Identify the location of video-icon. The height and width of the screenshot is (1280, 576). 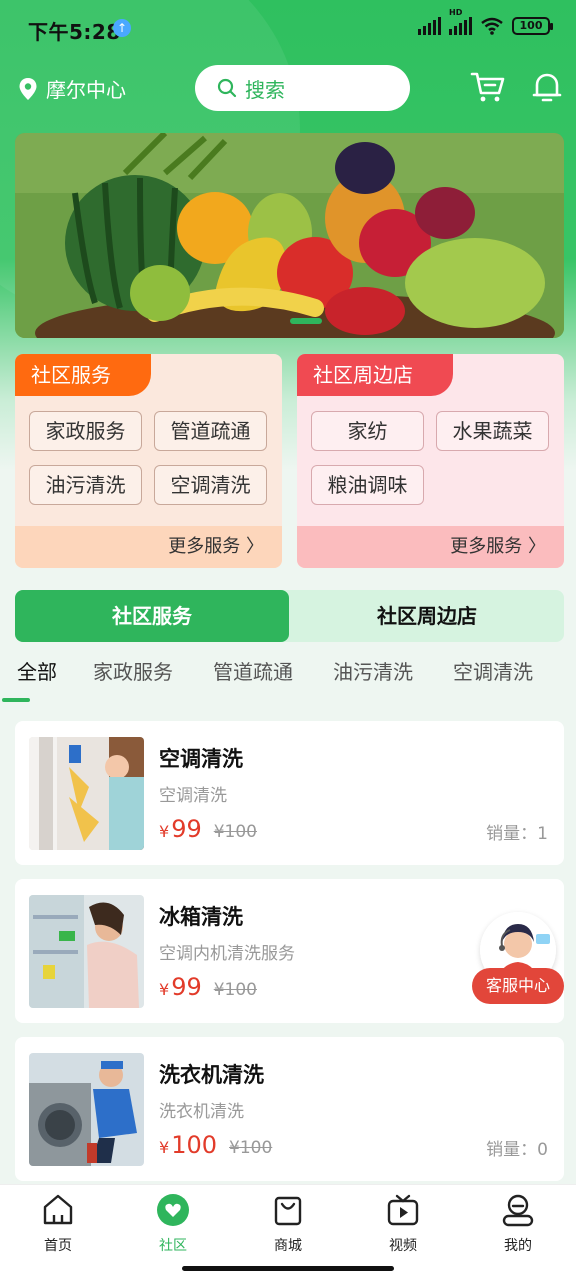
(403, 1210).